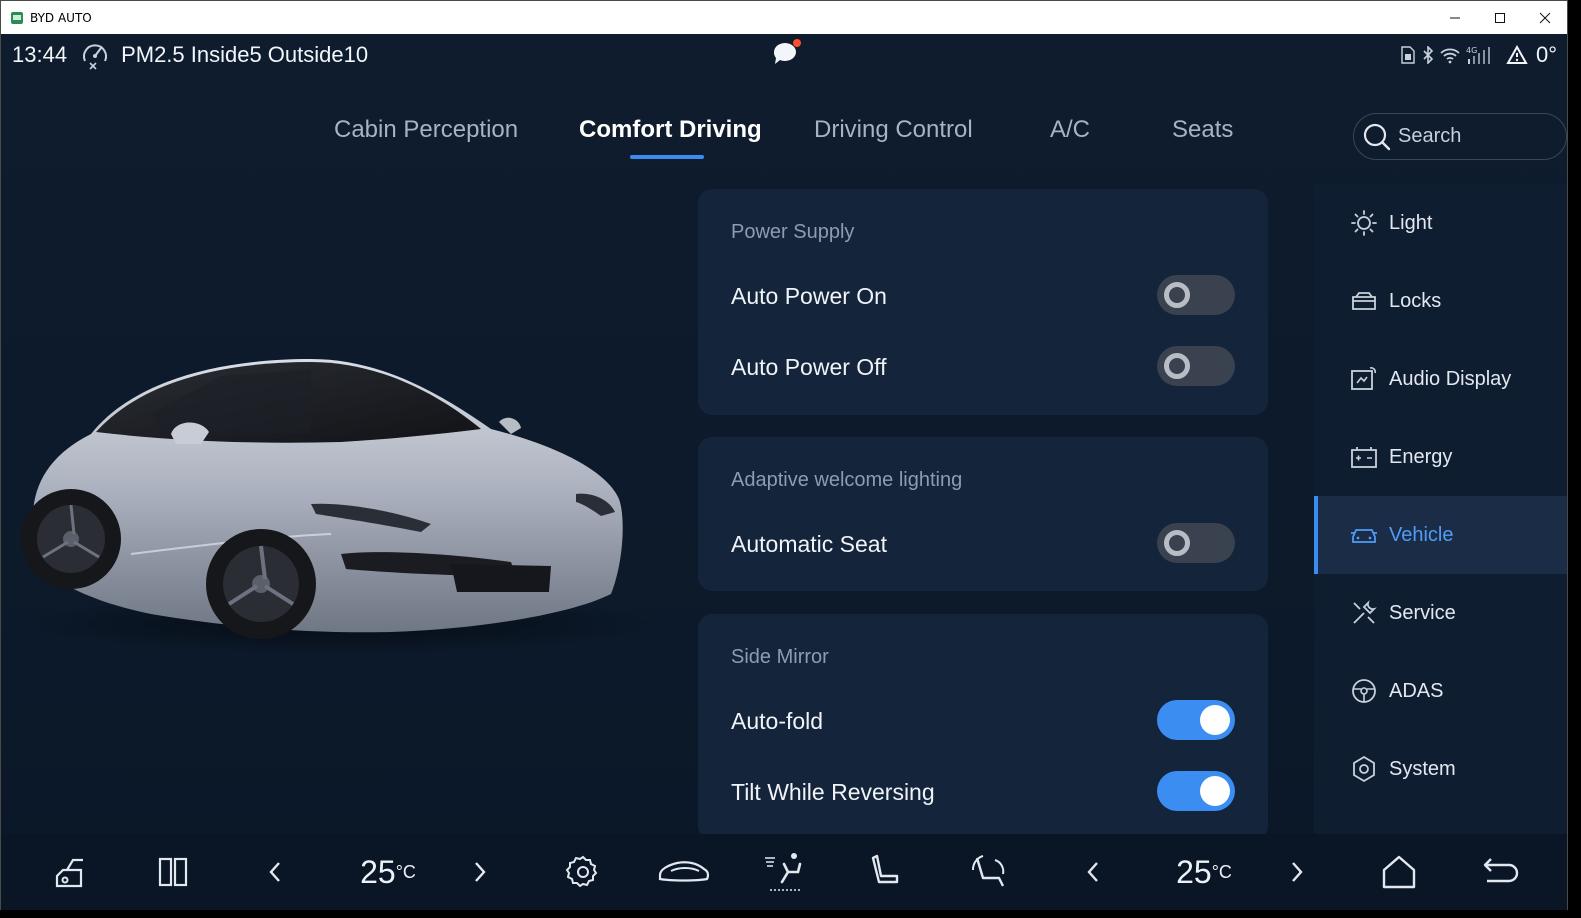  I want to click on window-controls, so click(1499, 17).